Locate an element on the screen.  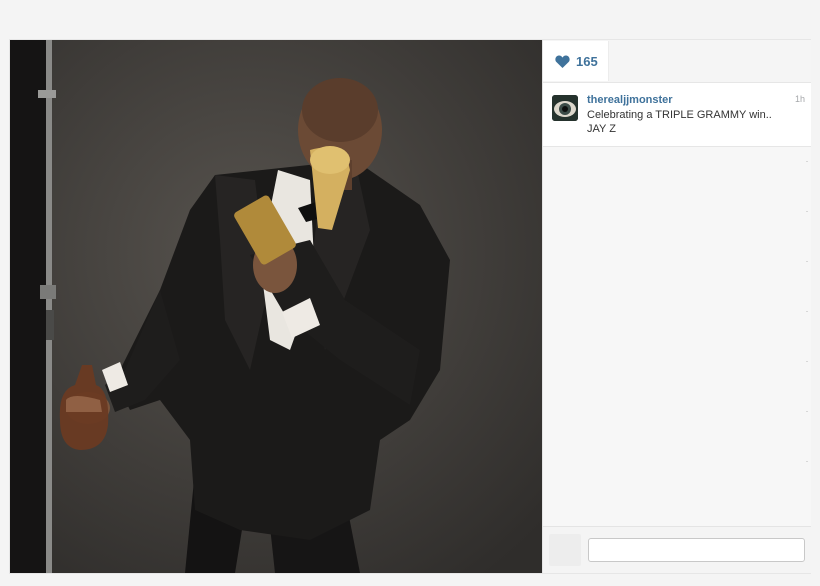
comment-bar is located at coordinates (677, 549).